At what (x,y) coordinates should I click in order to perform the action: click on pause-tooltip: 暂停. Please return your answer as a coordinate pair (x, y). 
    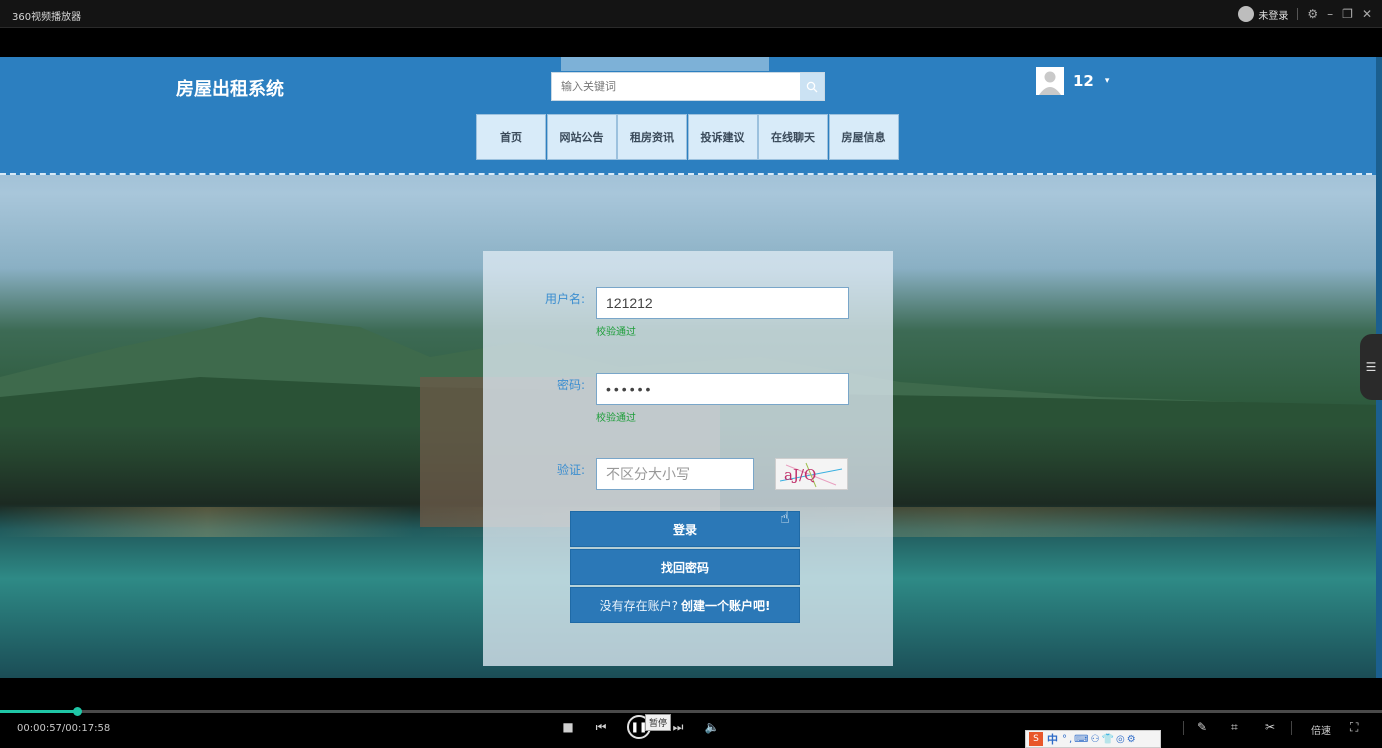
    Looking at the image, I should click on (658, 722).